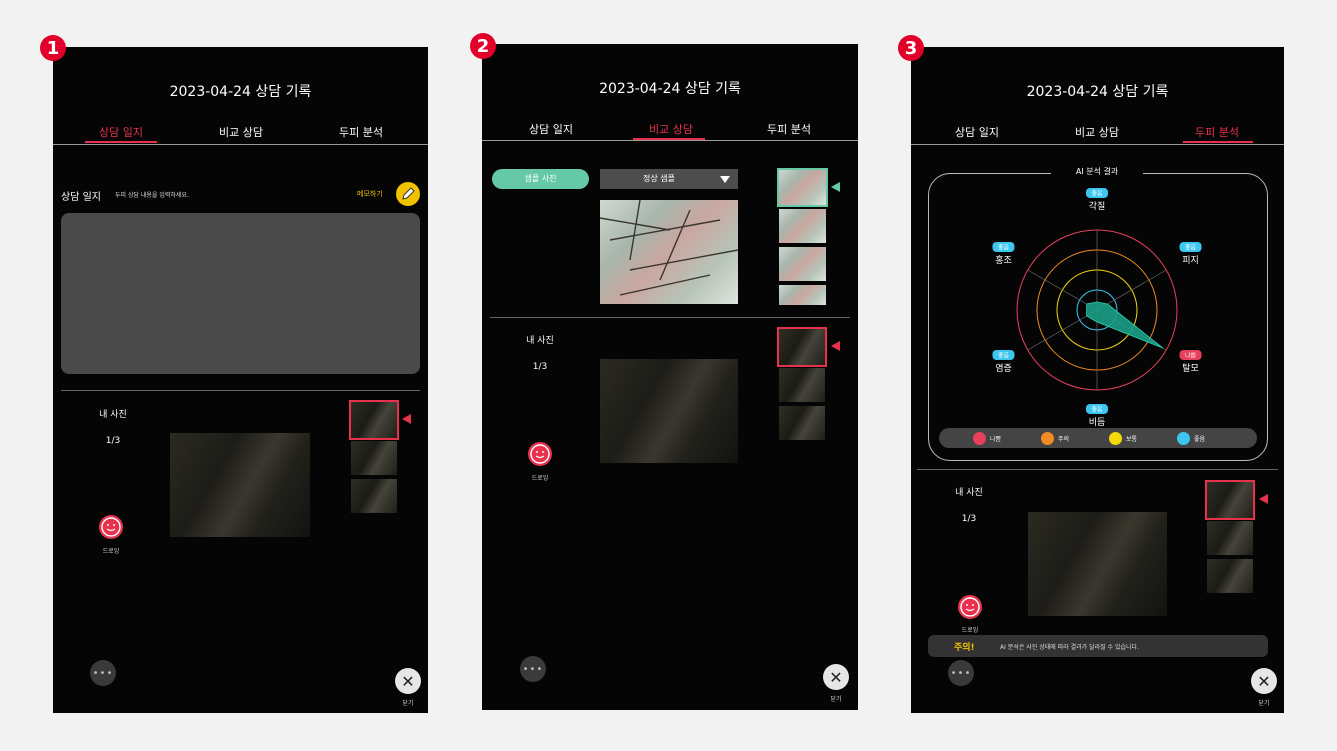 Image resolution: width=1337 pixels, height=751 pixels. Describe the element at coordinates (1003, 368) in the screenshot. I see `axis-label: 염증` at that location.